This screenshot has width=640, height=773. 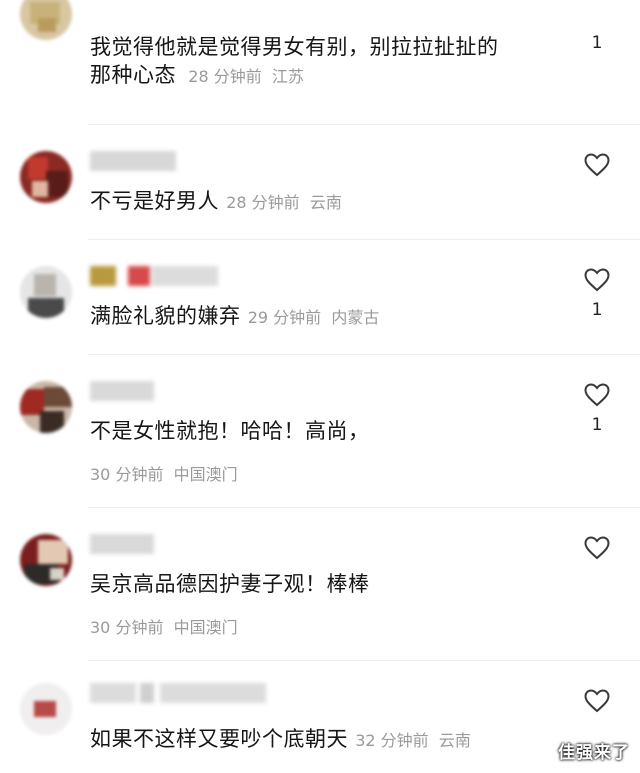 I want to click on comment-meta: 29 分钟前 内蒙古, so click(x=314, y=317).